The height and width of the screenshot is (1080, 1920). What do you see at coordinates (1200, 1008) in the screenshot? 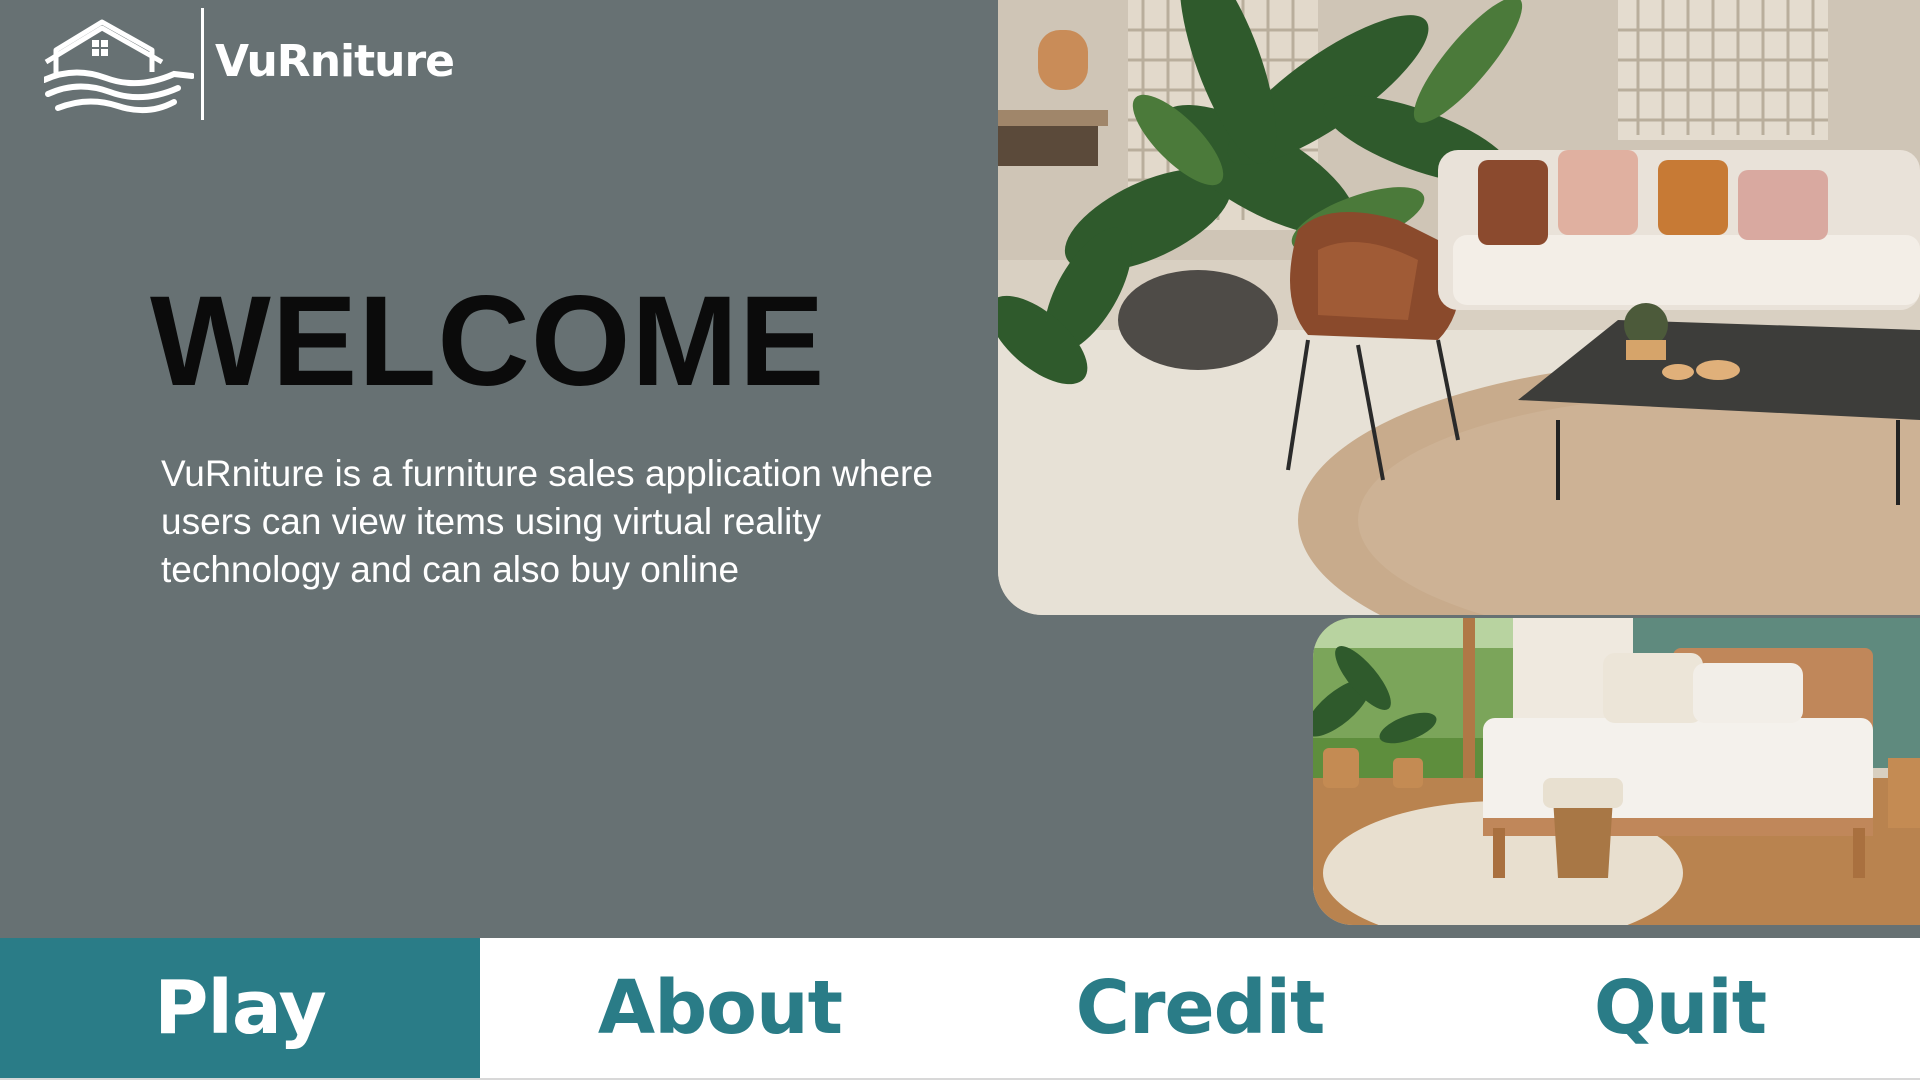
I see `credit-button: Credit` at bounding box center [1200, 1008].